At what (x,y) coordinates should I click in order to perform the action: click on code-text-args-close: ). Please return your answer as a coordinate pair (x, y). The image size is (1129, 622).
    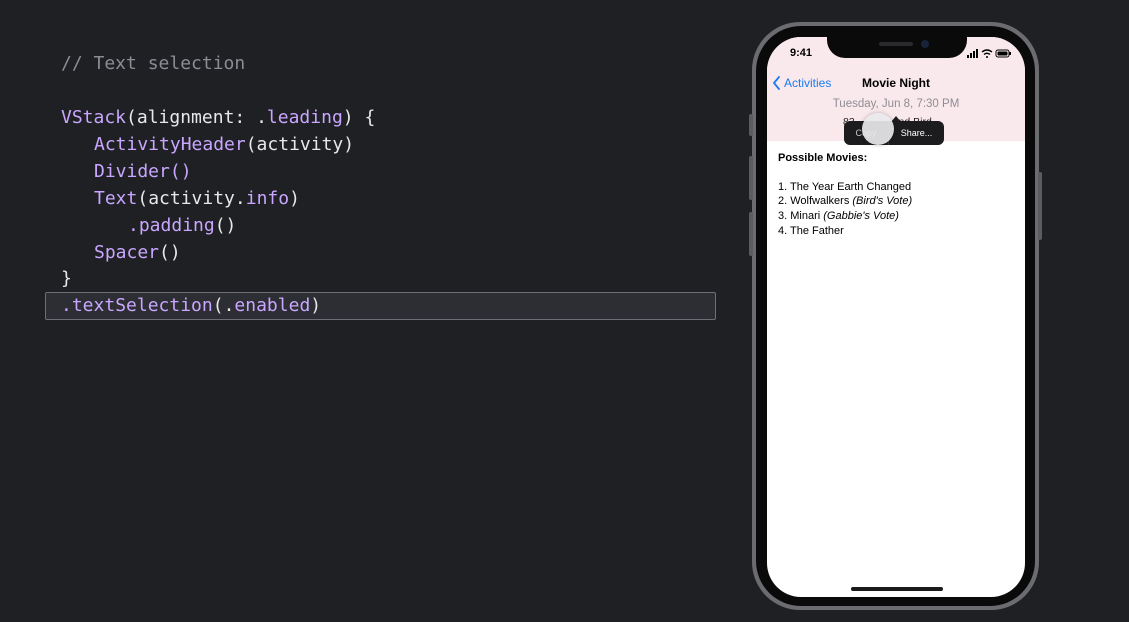
    Looking at the image, I should click on (294, 198).